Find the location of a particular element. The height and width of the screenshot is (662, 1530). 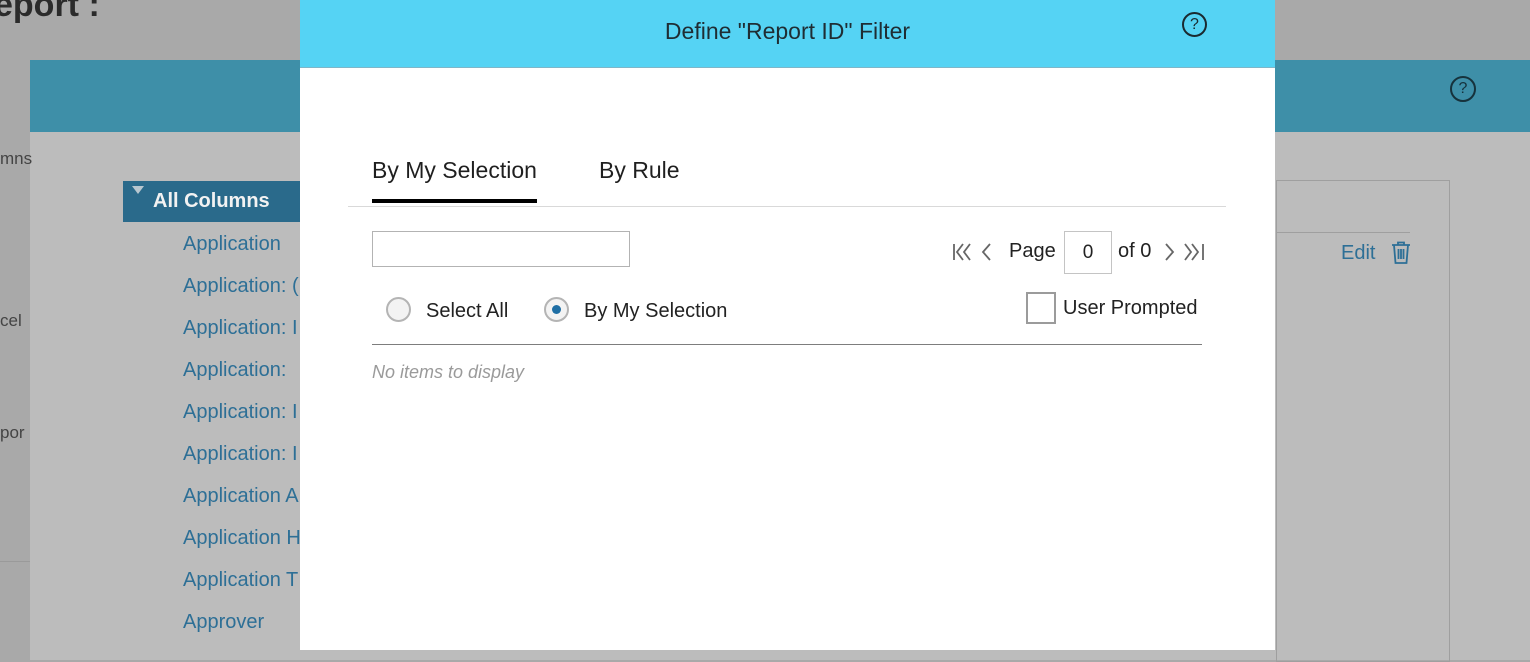

radio-selected-dot is located at coordinates (556, 309).